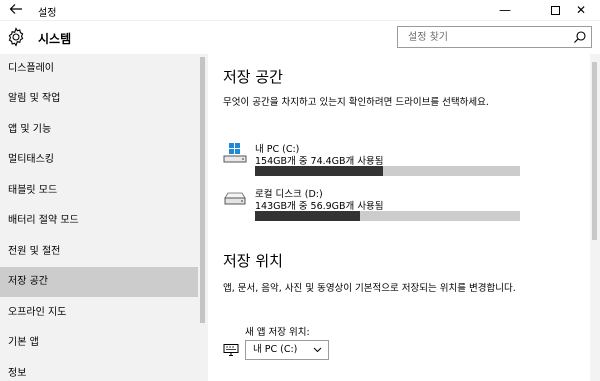 This screenshot has height=381, width=600. What do you see at coordinates (99, 69) in the screenshot?
I see `sidebar-item-display: 디스플레이` at bounding box center [99, 69].